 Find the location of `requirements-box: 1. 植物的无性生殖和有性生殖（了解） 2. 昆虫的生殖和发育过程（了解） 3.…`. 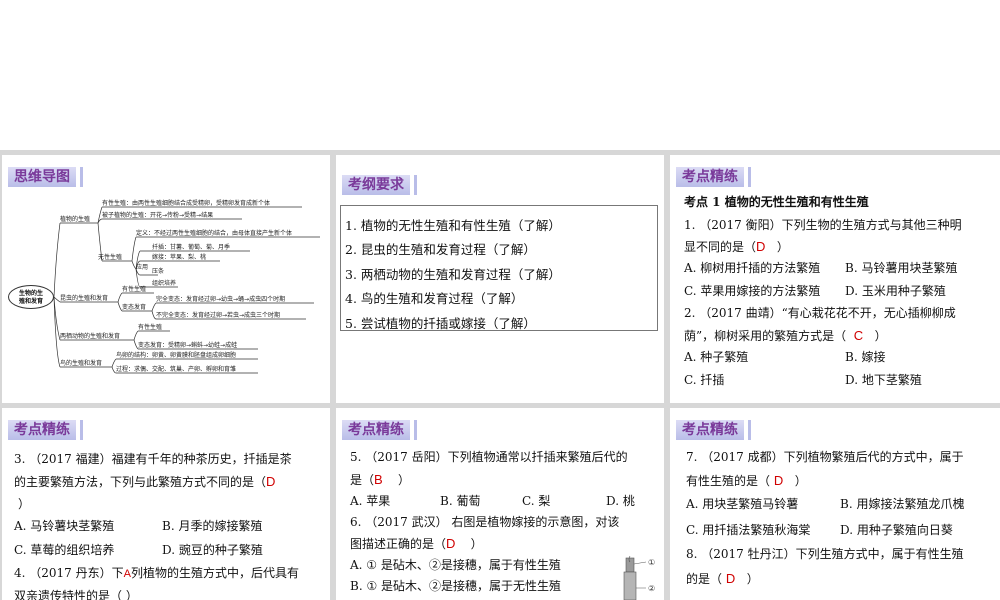

requirements-box: 1. 植物的无性生殖和有性生殖（了解） 2. 昆虫的生殖和发育过程（了解） 3.… is located at coordinates (499, 268).